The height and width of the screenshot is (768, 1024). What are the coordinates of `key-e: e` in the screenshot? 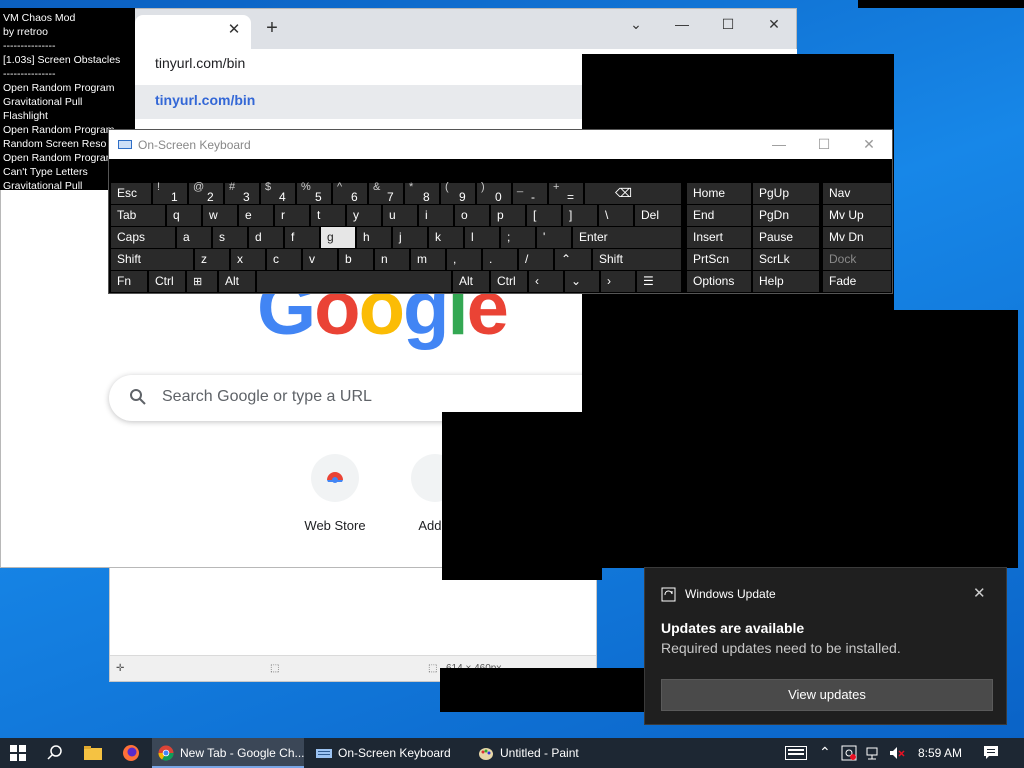 It's located at (256, 215).